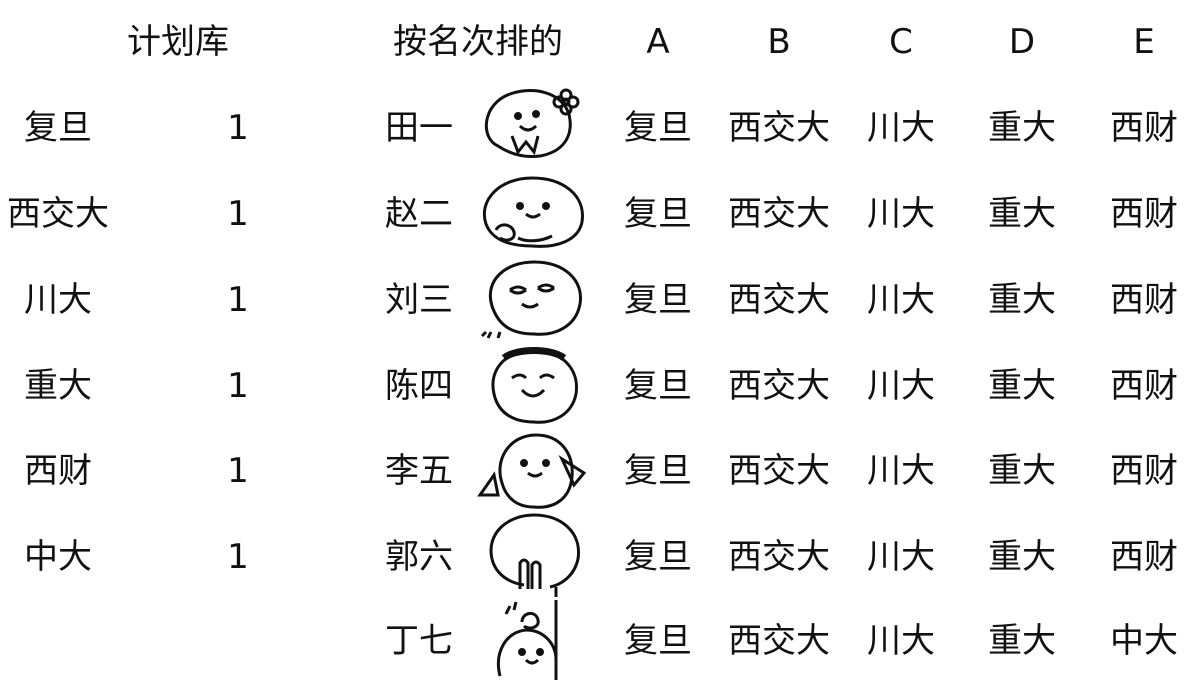 The width and height of the screenshot is (1194, 684). Describe the element at coordinates (419, 300) in the screenshot. I see `student-name: 刘三` at that location.